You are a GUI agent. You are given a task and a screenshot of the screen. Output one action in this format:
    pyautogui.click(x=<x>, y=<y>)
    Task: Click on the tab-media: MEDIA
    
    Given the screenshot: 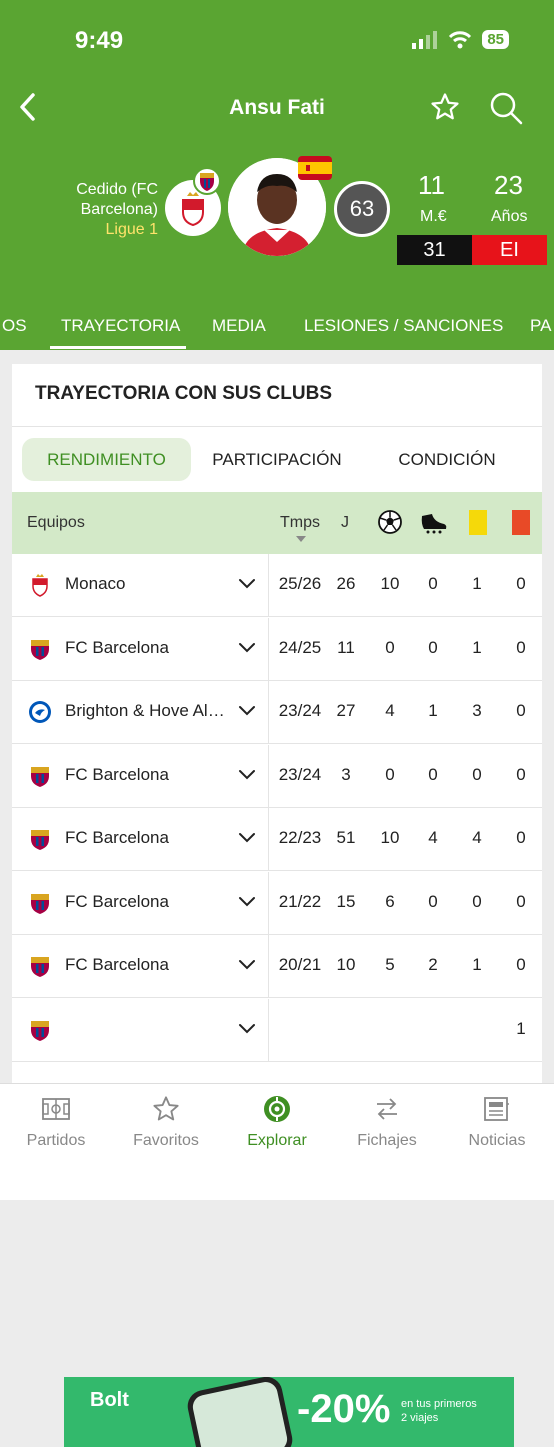 What is the action you would take?
    pyautogui.click(x=239, y=326)
    